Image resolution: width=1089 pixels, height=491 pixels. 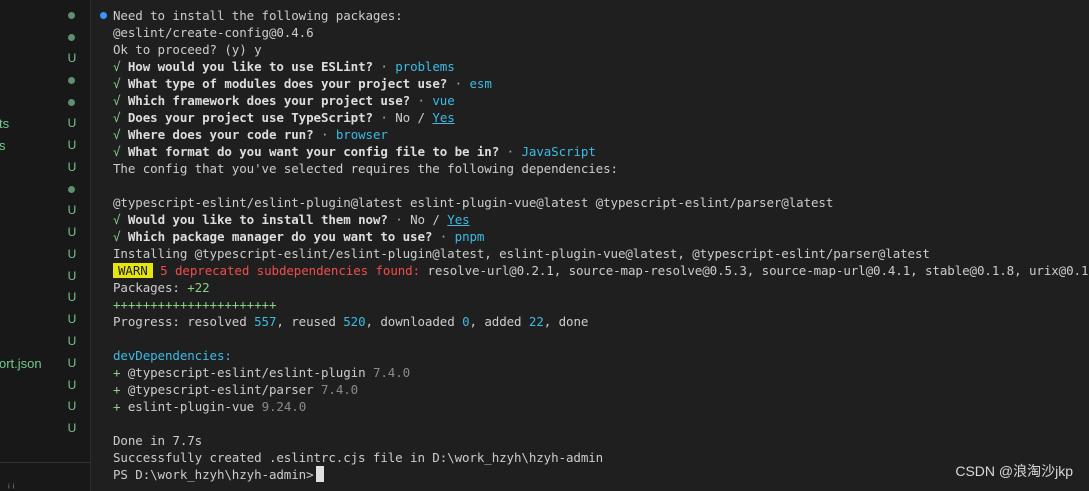 What do you see at coordinates (11, 485) in the screenshot?
I see `sidebar-footer-text: ᵢ ᵢ` at bounding box center [11, 485].